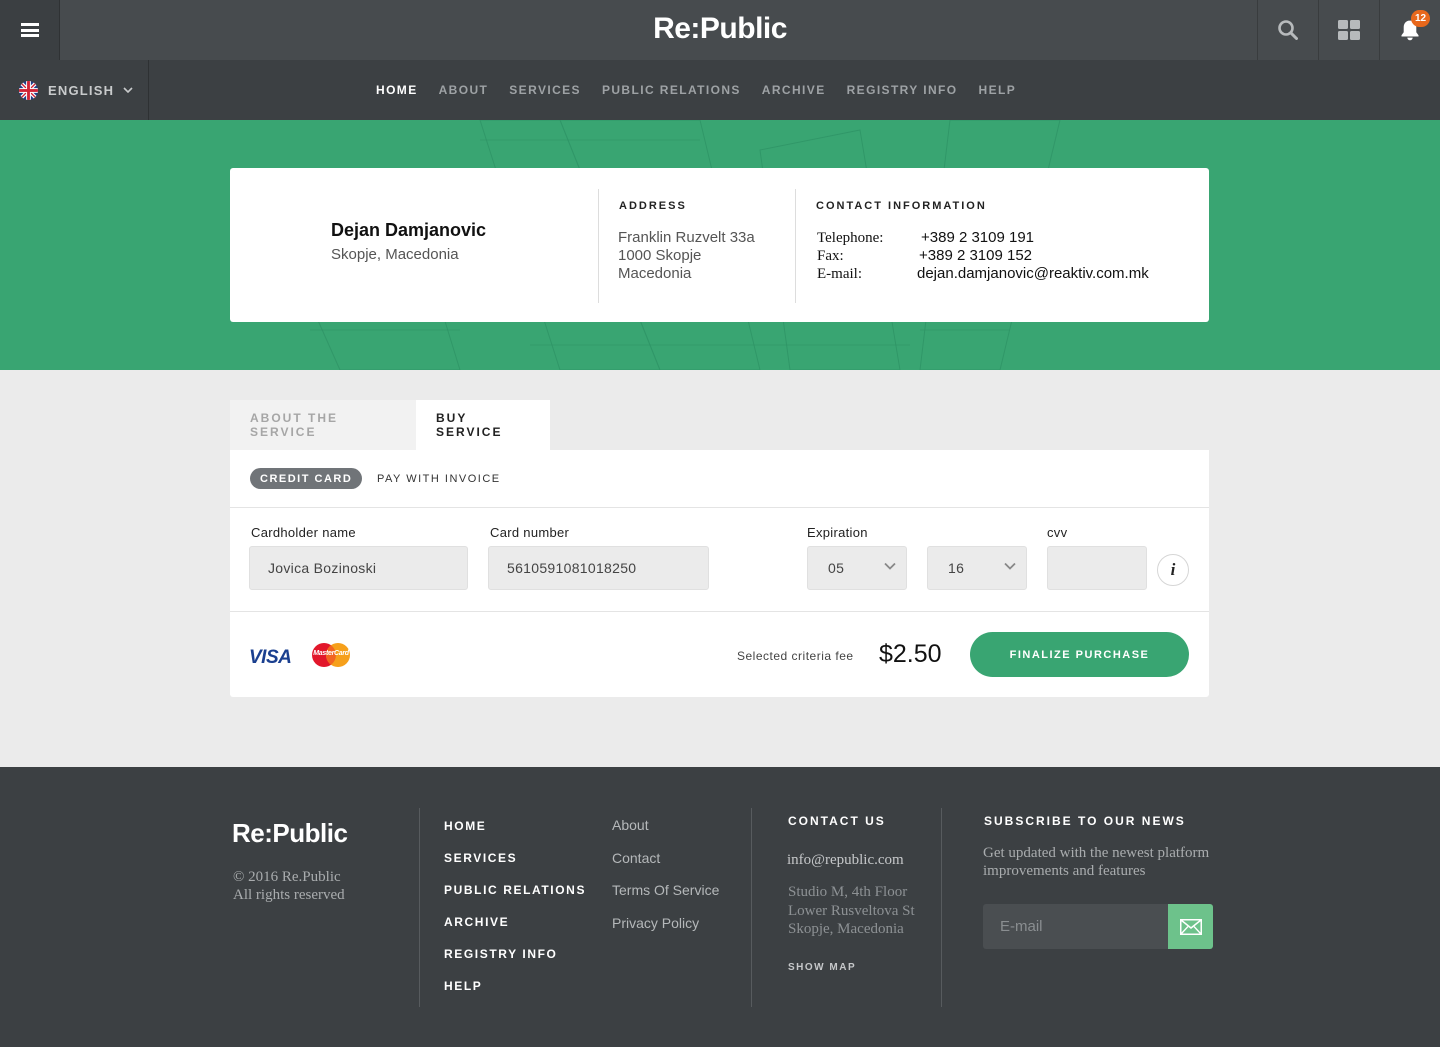  I want to click on nav-public-relations: PUBLIC RELATIONS, so click(671, 90).